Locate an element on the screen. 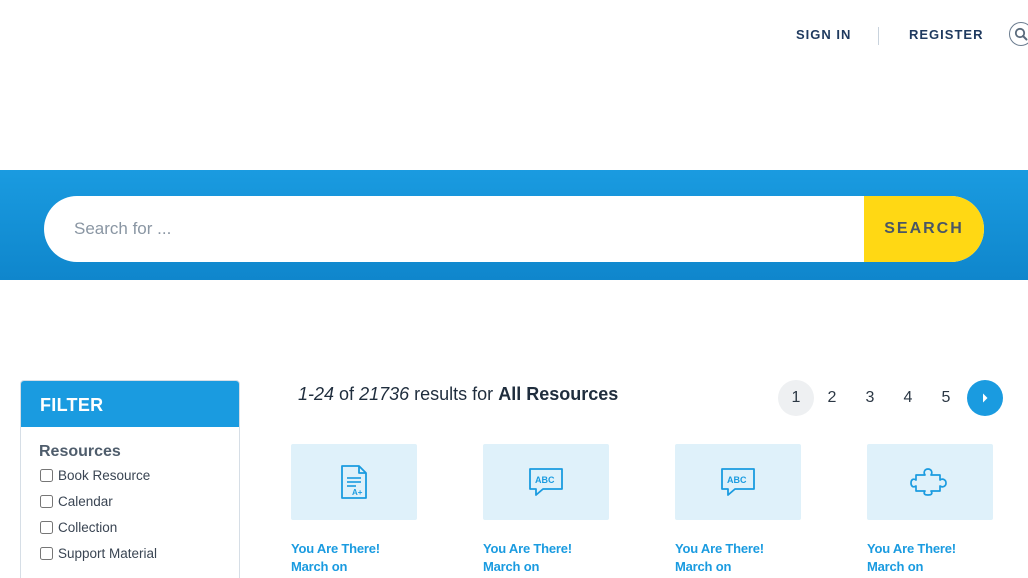 The height and width of the screenshot is (578, 1028). page-5: 5 is located at coordinates (946, 398).